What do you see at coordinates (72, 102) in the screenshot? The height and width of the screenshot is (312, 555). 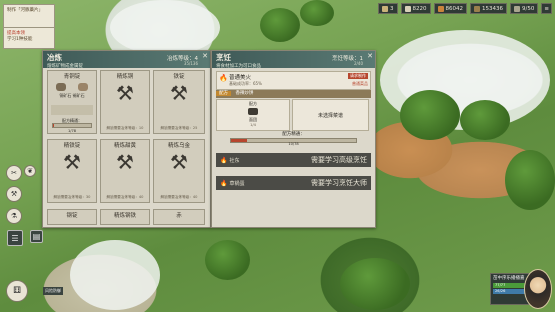 I see `recipe-card: 青铜锭 铜矿石 锡矿石 配方精通： 1/78` at bounding box center [72, 102].